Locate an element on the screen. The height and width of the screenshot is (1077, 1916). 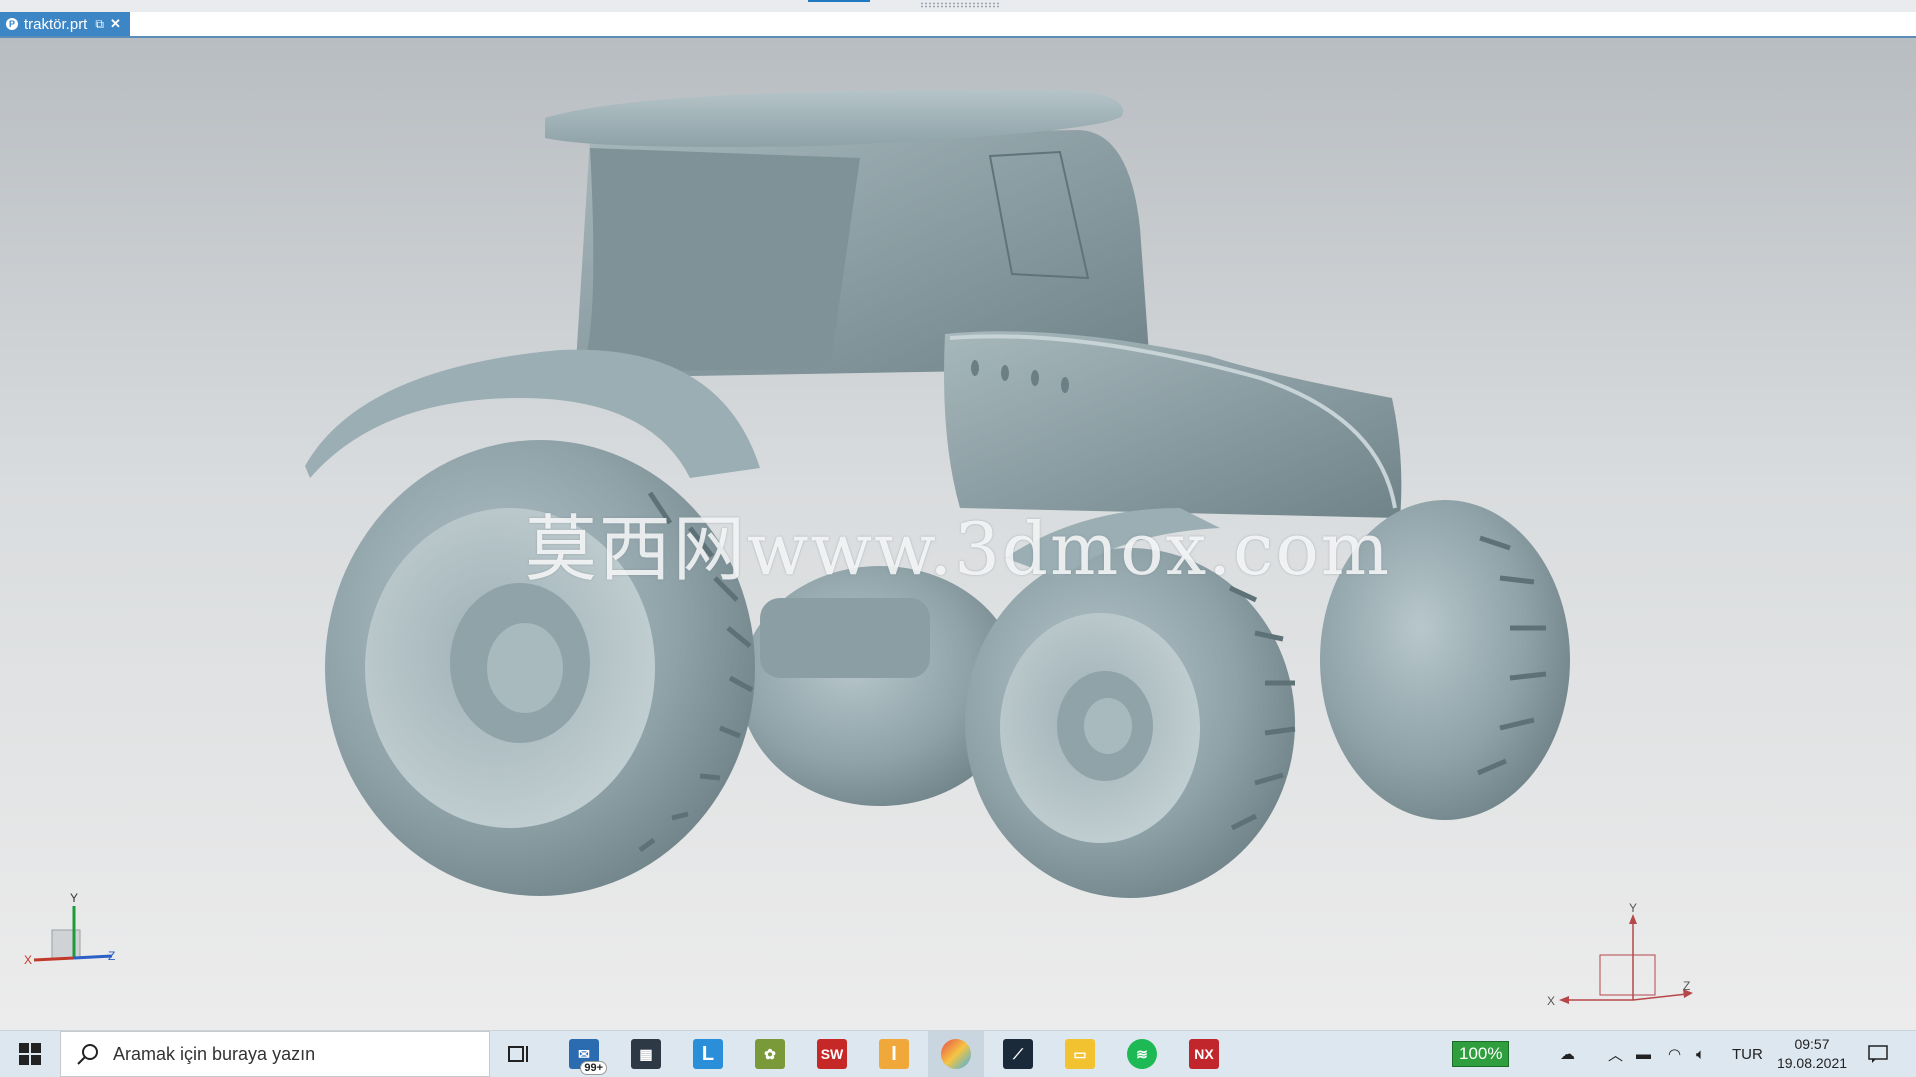
cab-side-window is located at coordinates (720, 260).